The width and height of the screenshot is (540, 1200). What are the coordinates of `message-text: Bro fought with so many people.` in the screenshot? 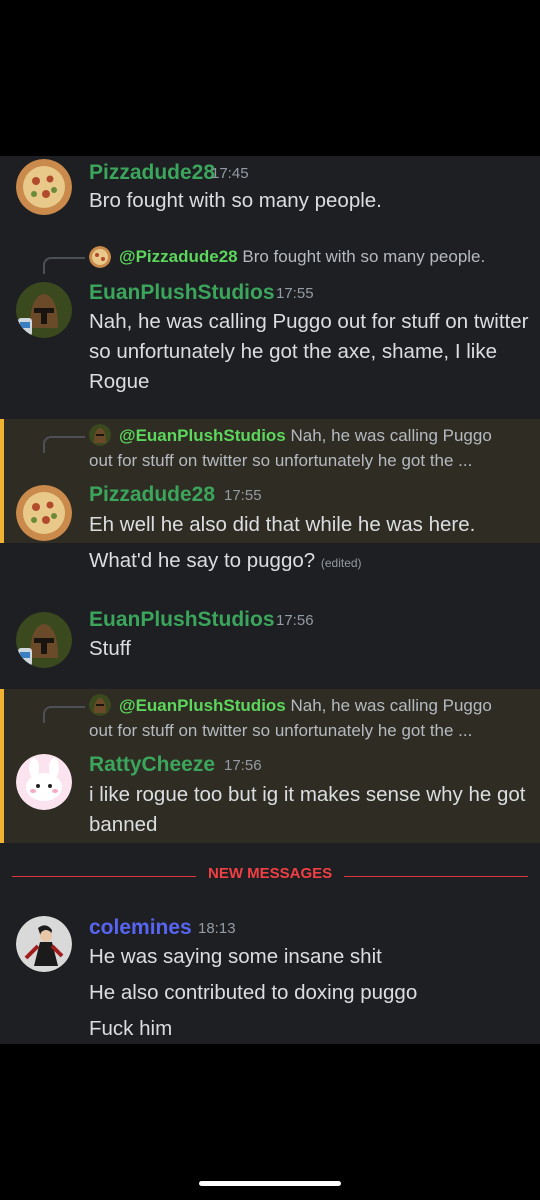 It's located at (235, 200).